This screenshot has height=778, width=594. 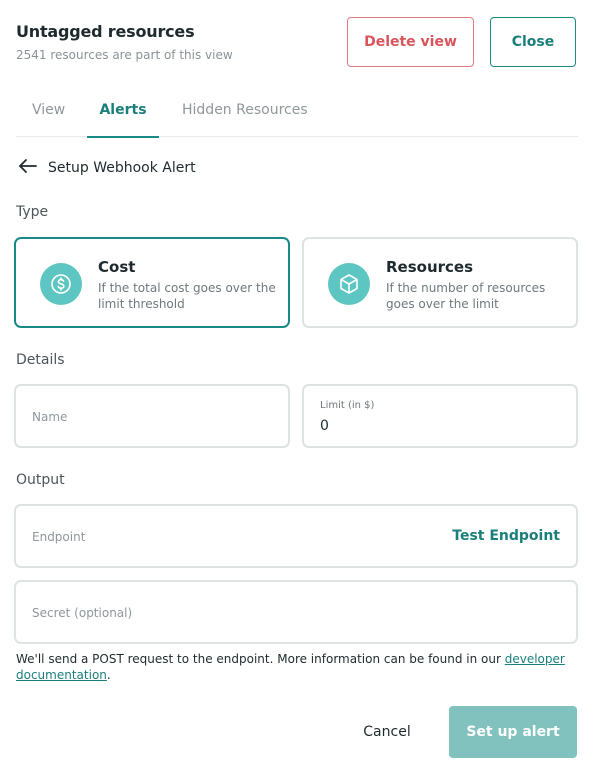 What do you see at coordinates (347, 405) in the screenshot?
I see `limit-label: Limit (in $)` at bounding box center [347, 405].